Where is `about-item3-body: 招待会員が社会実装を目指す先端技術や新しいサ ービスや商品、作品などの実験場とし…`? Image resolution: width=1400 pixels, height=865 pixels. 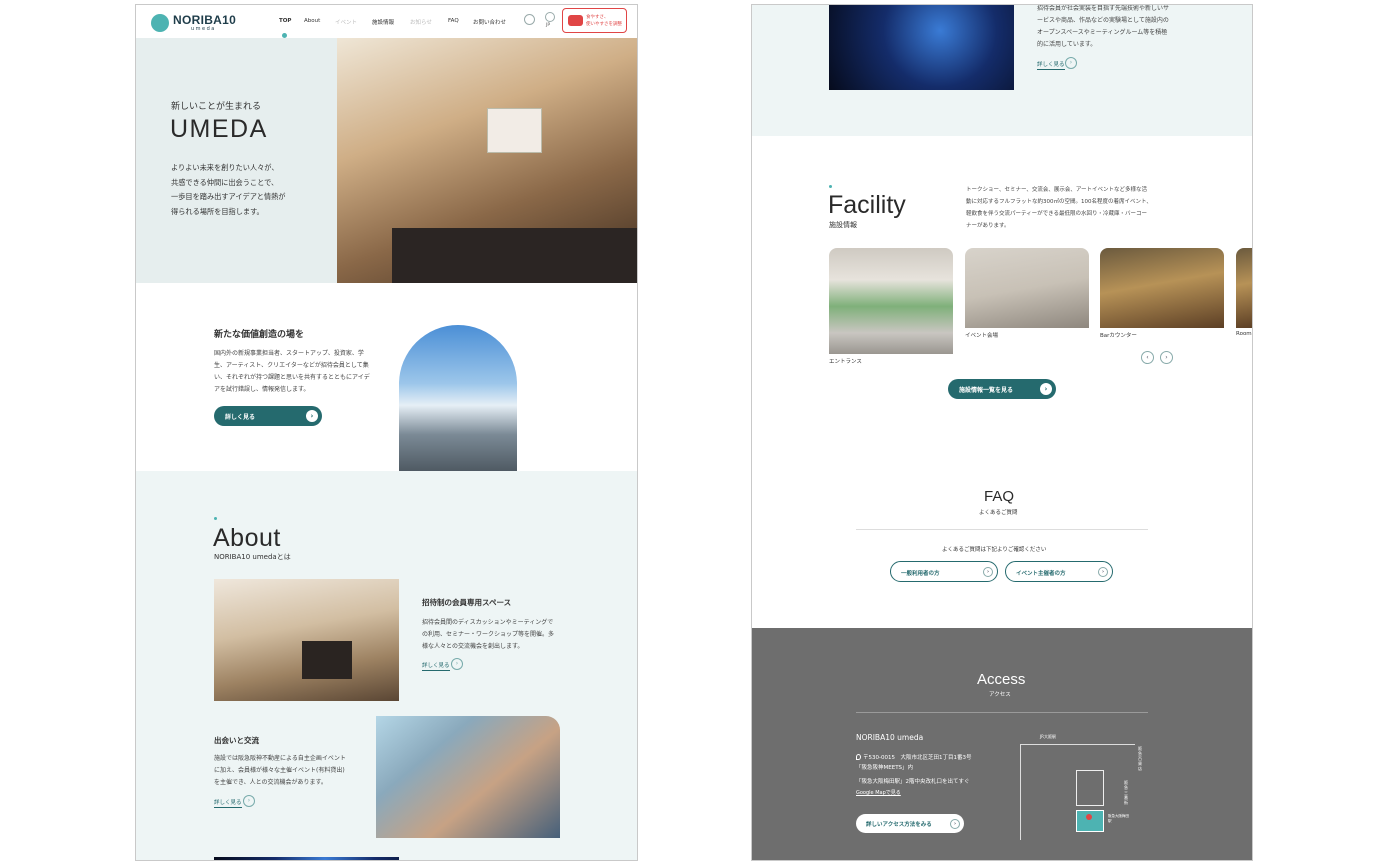
about-item3-body: 招待会員が社会実装を目指す先端技術や新しいサ ービスや商品、作品などの実験場とし… is located at coordinates (1103, 28).